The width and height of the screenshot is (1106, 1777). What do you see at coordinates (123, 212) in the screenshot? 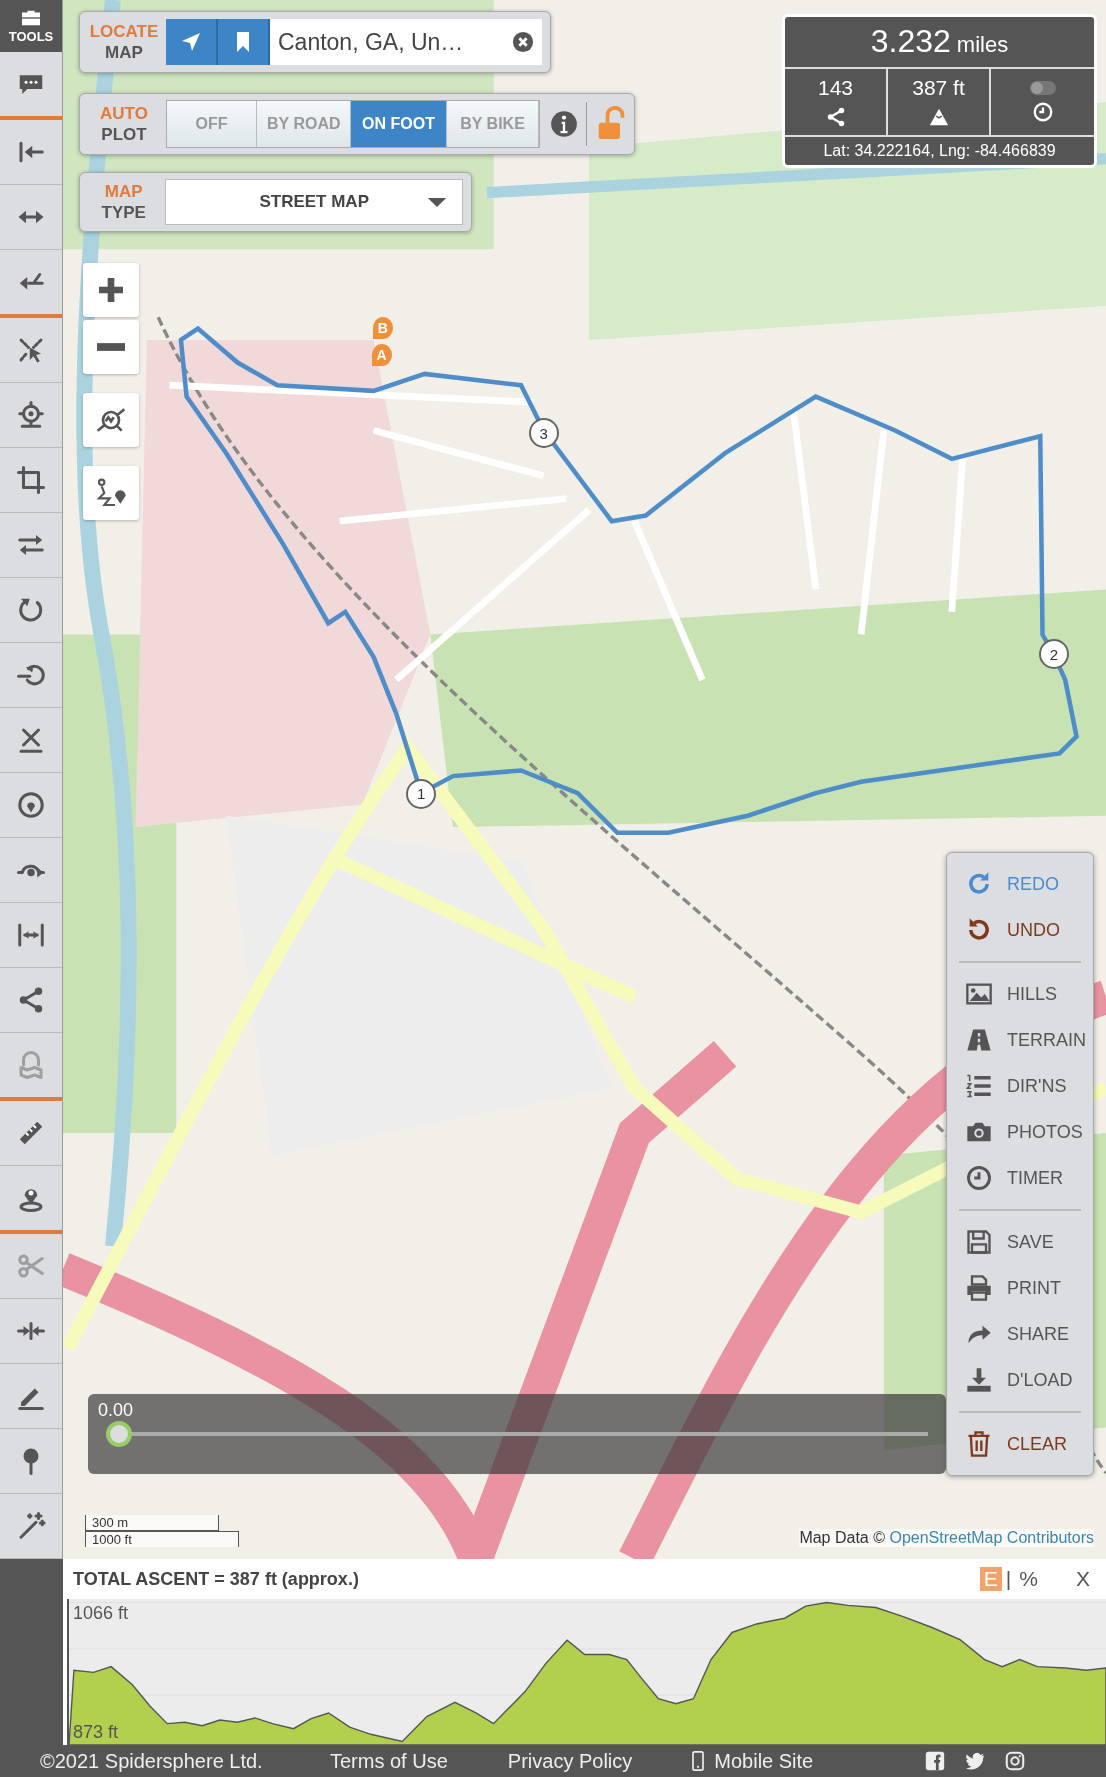
I see `panel-label: TYPE` at bounding box center [123, 212].